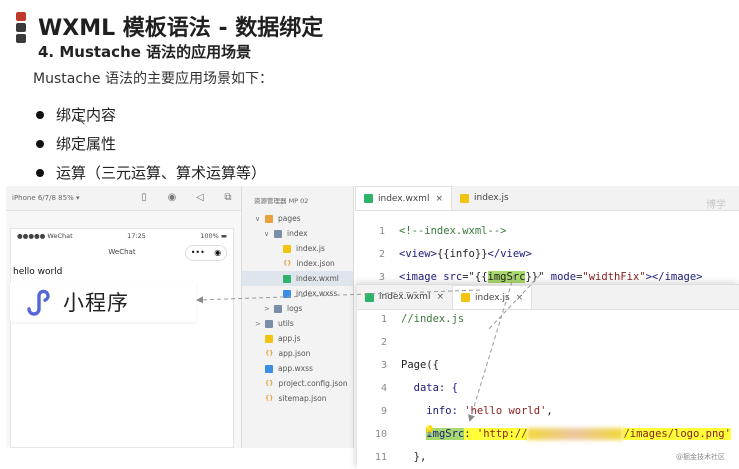  I want to click on code-token: src, so click(453, 277).